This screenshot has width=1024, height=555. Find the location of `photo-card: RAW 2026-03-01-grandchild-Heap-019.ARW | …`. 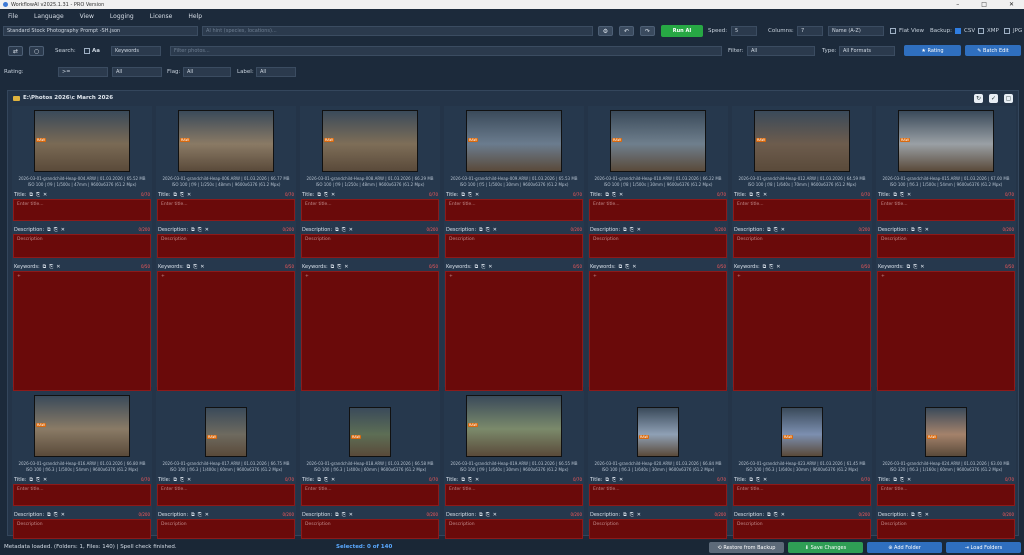

photo-card: RAW 2026-03-01-grandchild-Heap-019.ARW | … is located at coordinates (514, 465).